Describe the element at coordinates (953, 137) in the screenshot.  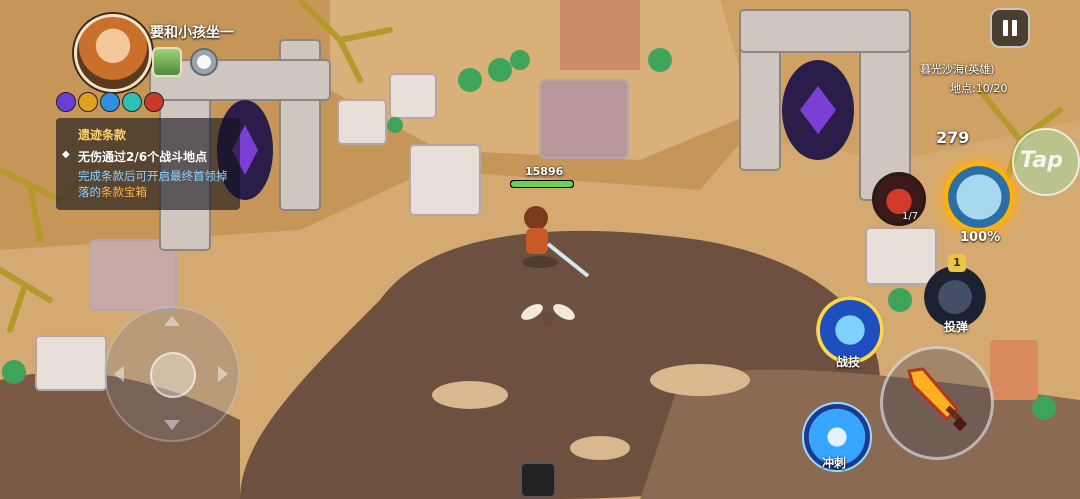
I see `coin-count: 279` at that location.